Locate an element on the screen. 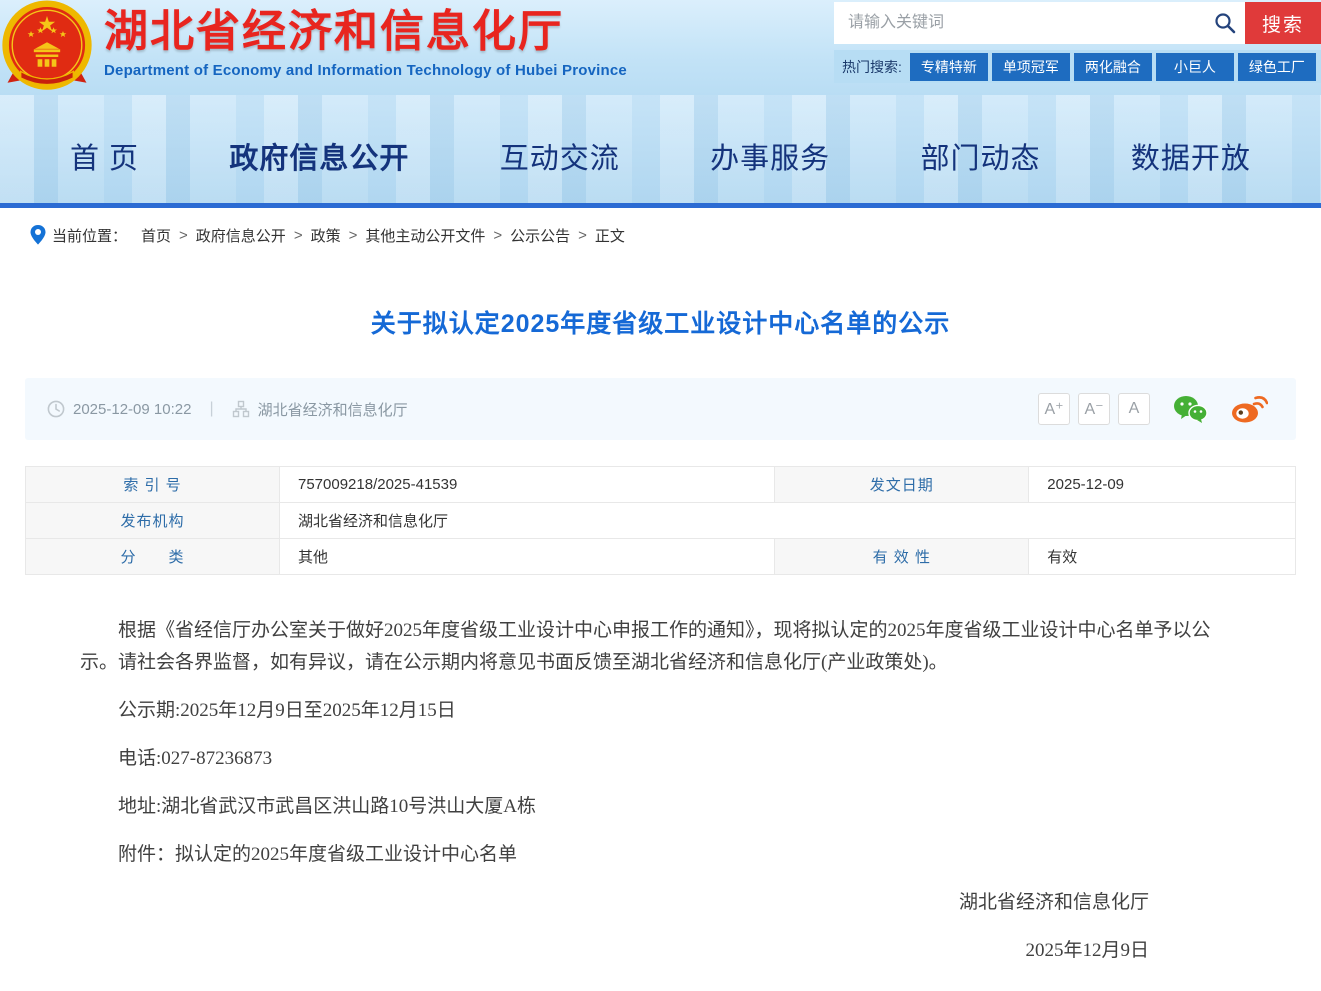 Image resolution: width=1321 pixels, height=991 pixels. article-title: 关于拟认定2025年度省级工业设计中心名单的公示 is located at coordinates (660, 324).